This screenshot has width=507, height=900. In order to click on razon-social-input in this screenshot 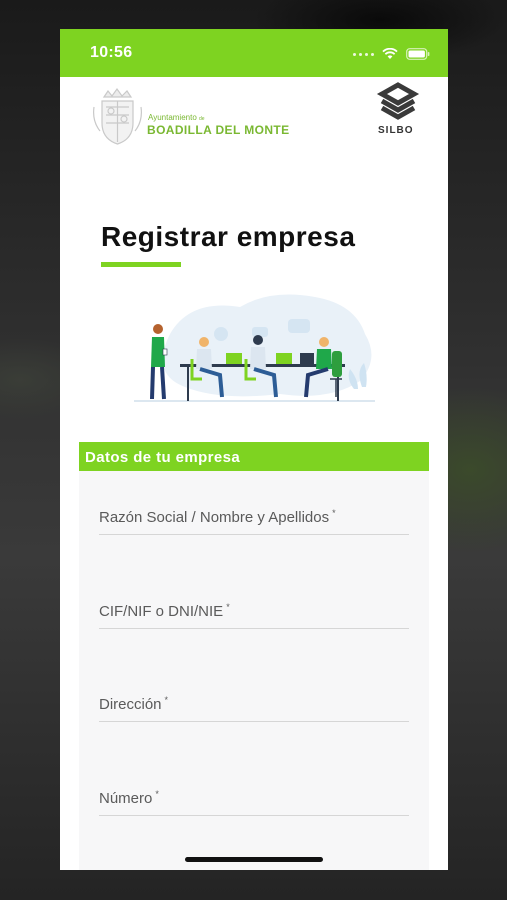, I will do `click(254, 518)`.